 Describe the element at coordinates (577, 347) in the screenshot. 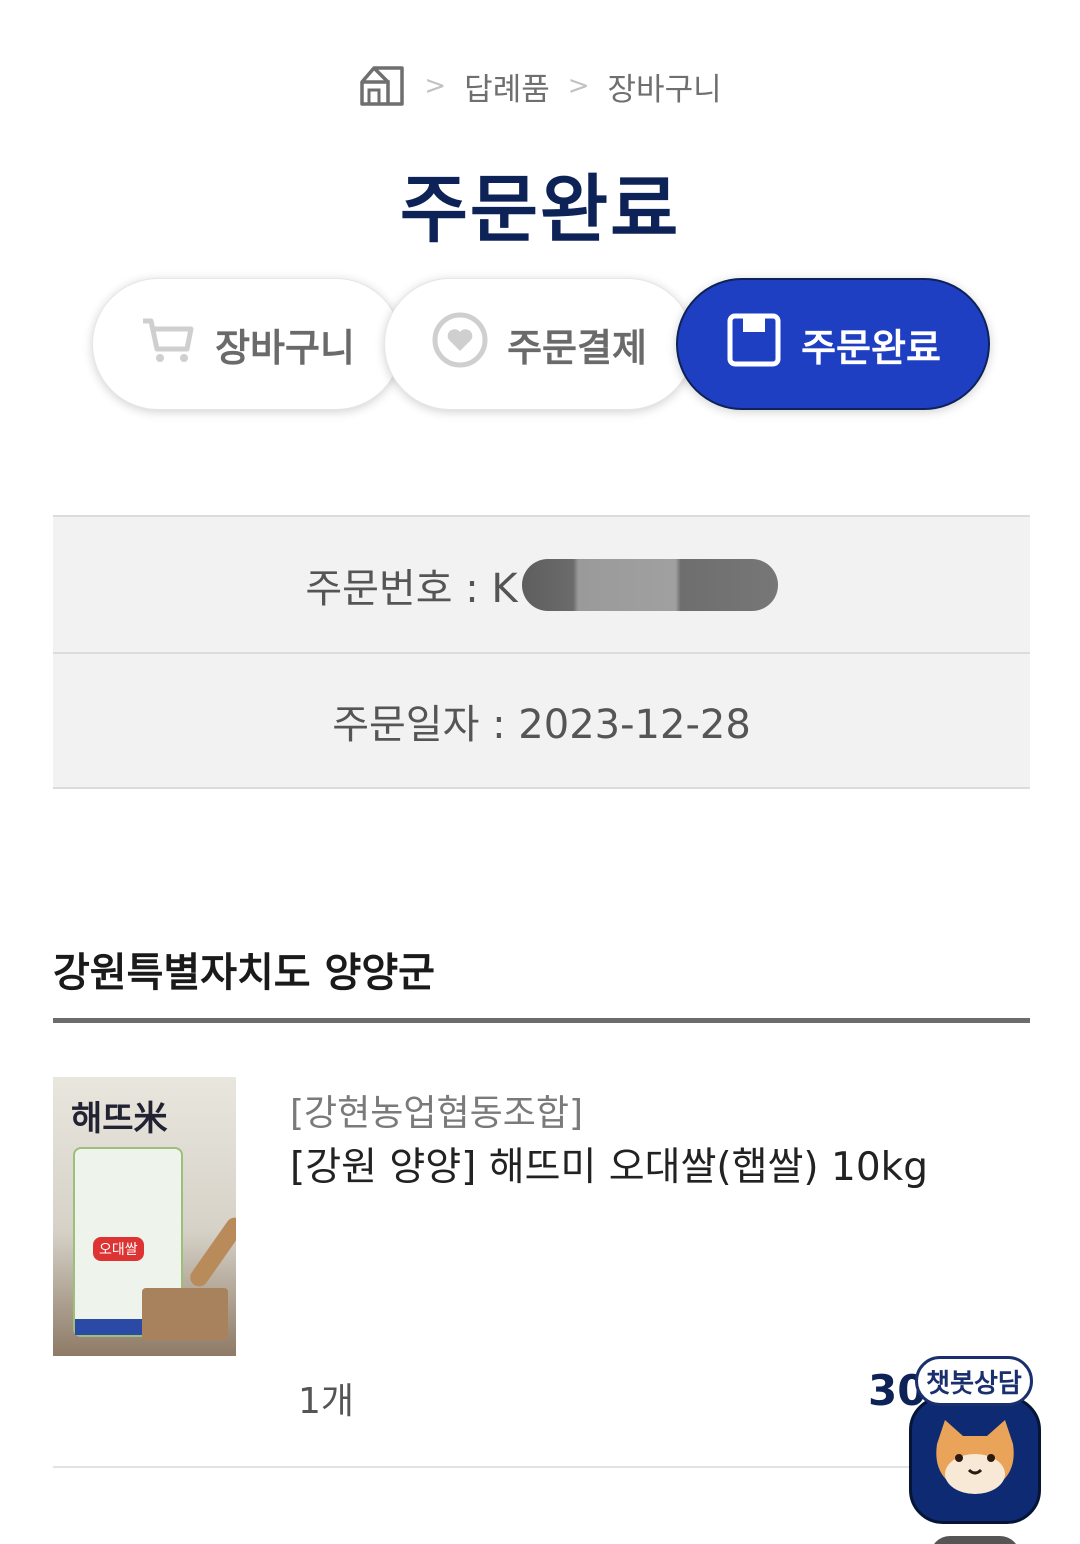

I see `step-label: 주문결제` at that location.